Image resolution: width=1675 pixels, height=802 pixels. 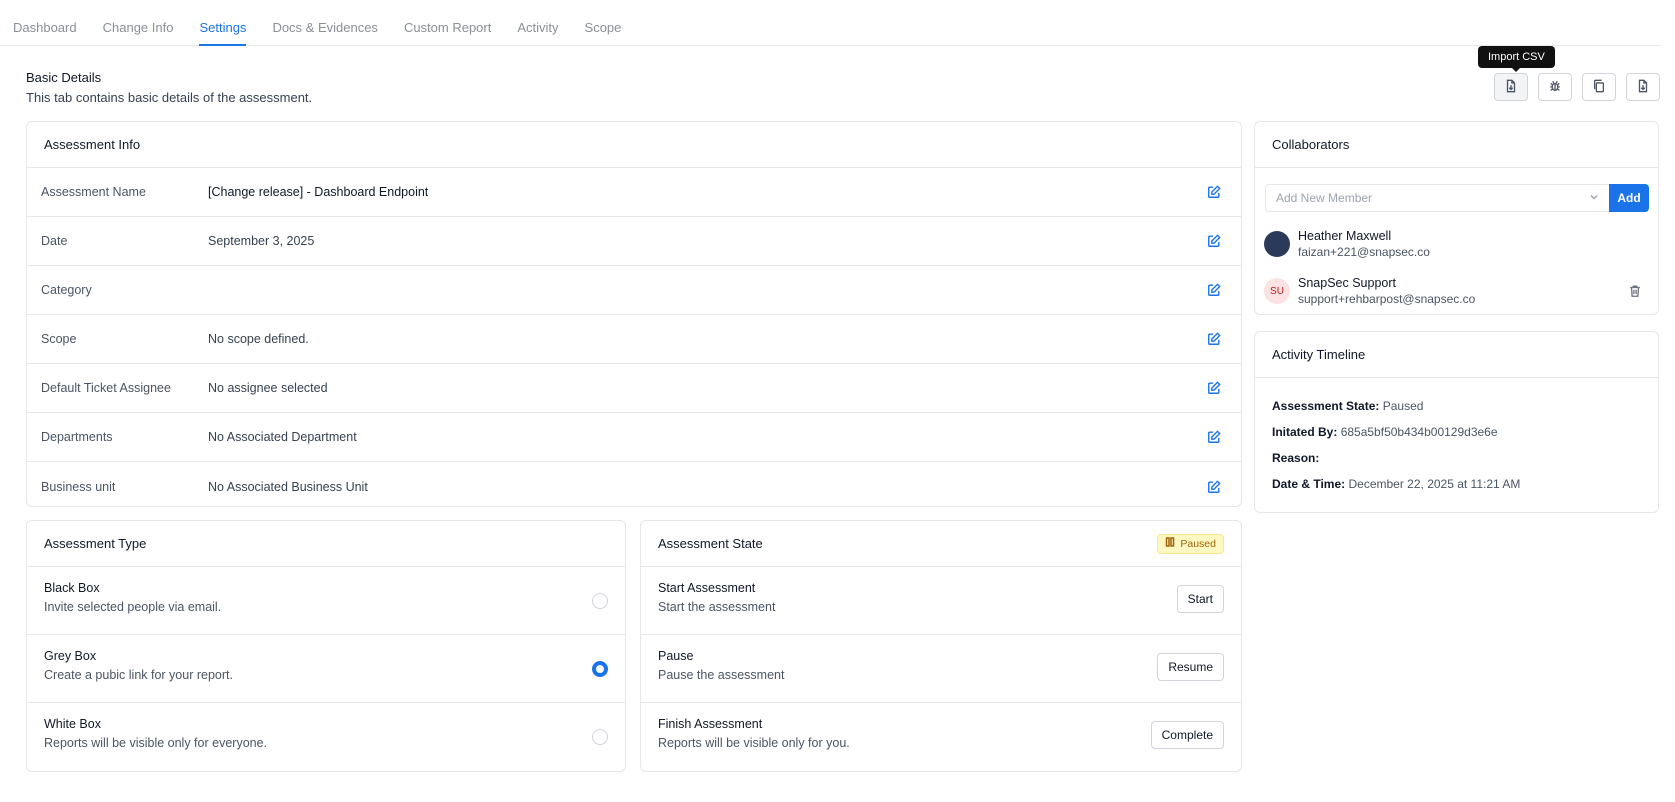 What do you see at coordinates (1434, 484) in the screenshot?
I see `timeline-value: December 22, 2025 at 11:21 AM` at bounding box center [1434, 484].